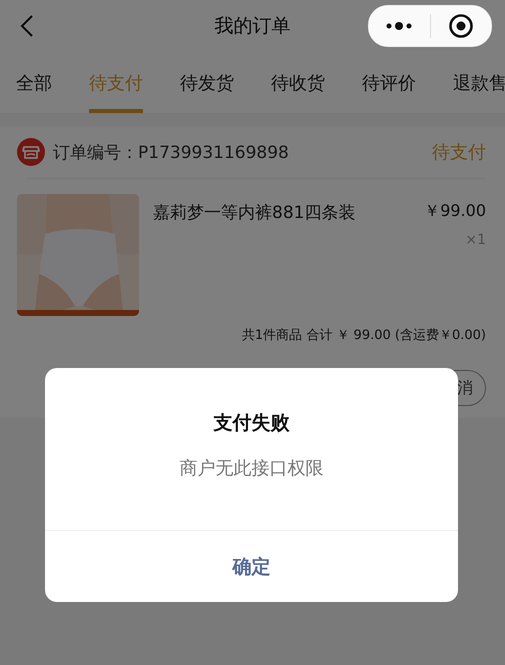 The height and width of the screenshot is (665, 505). What do you see at coordinates (298, 82) in the screenshot?
I see `tab: 待收货` at bounding box center [298, 82].